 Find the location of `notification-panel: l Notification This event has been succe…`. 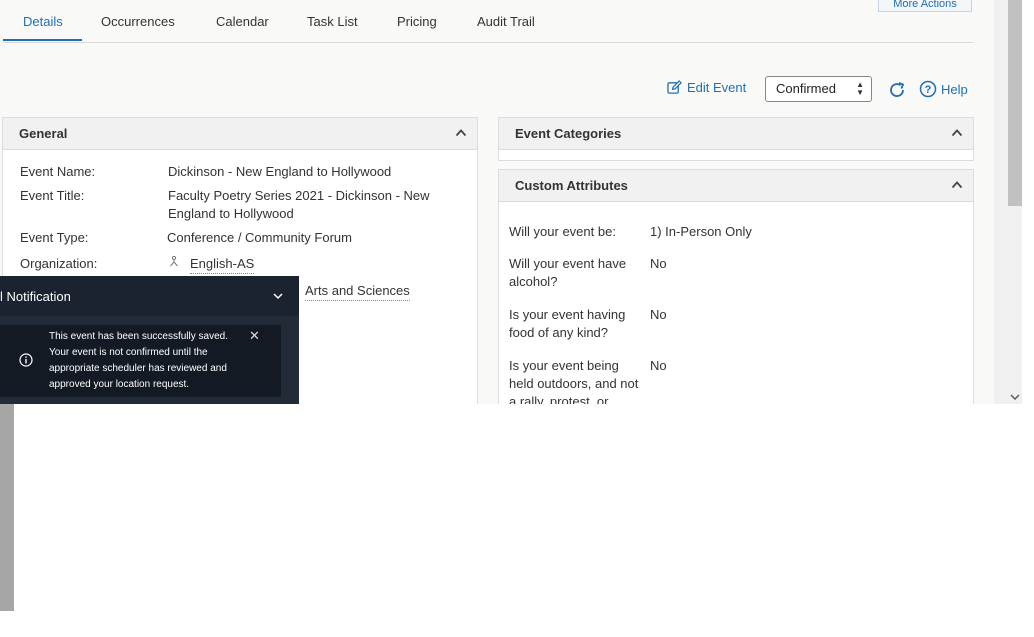

notification-panel: l Notification This event has been succe… is located at coordinates (149, 340).